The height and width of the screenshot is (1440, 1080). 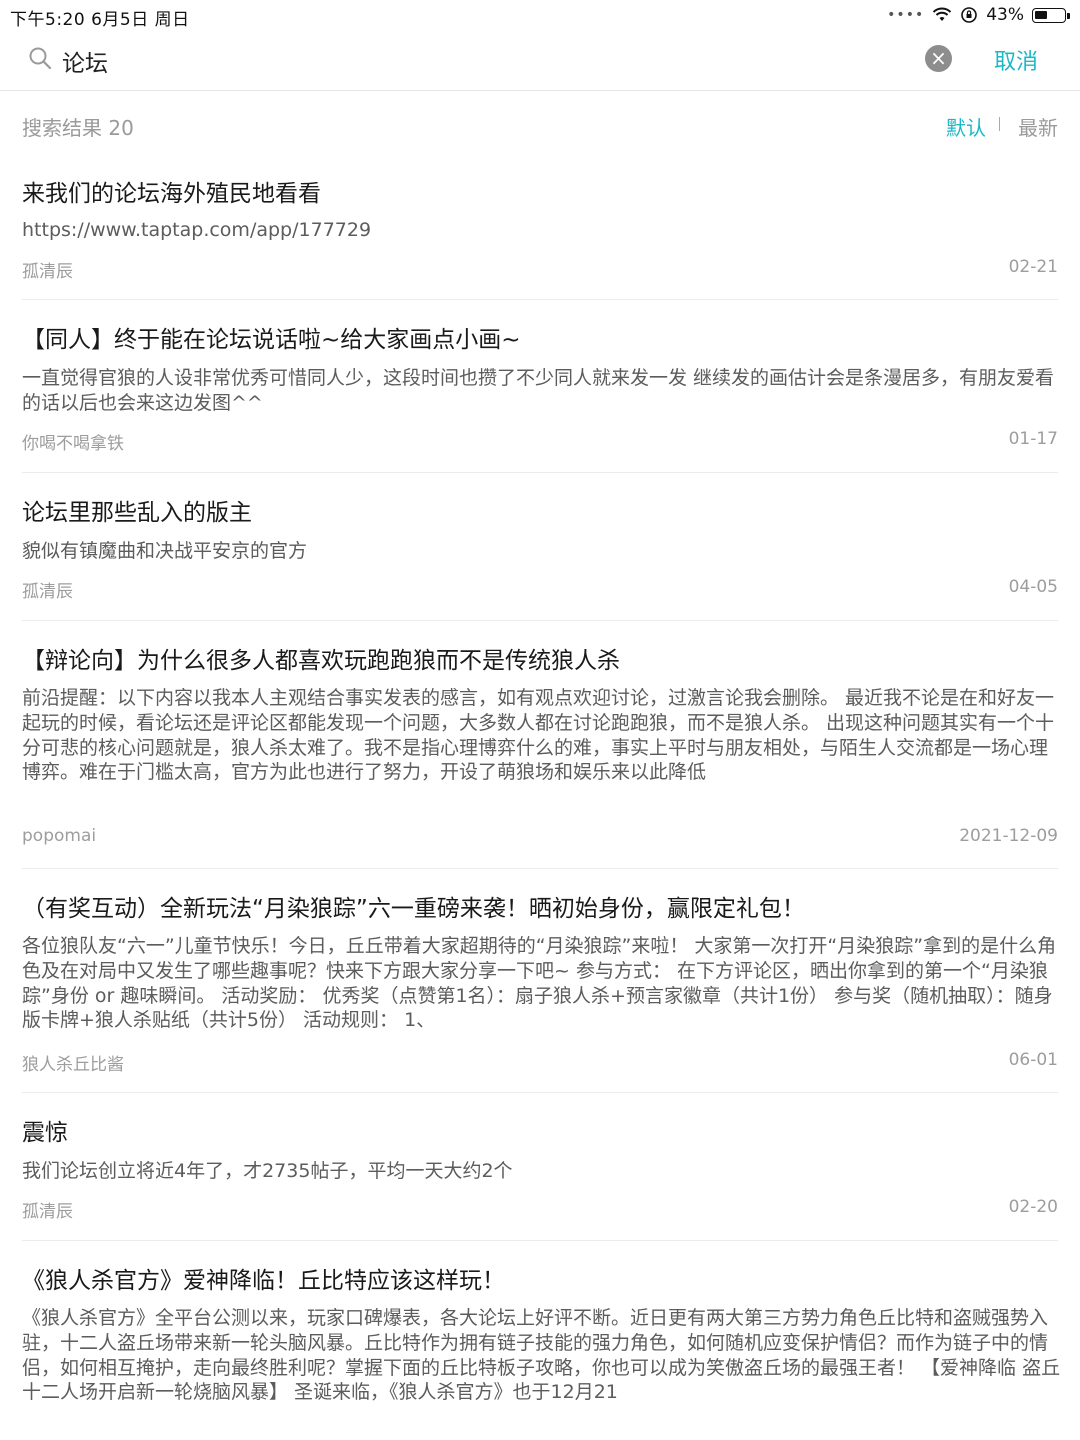 I want to click on result-date: 2021-12-09, so click(x=1008, y=836).